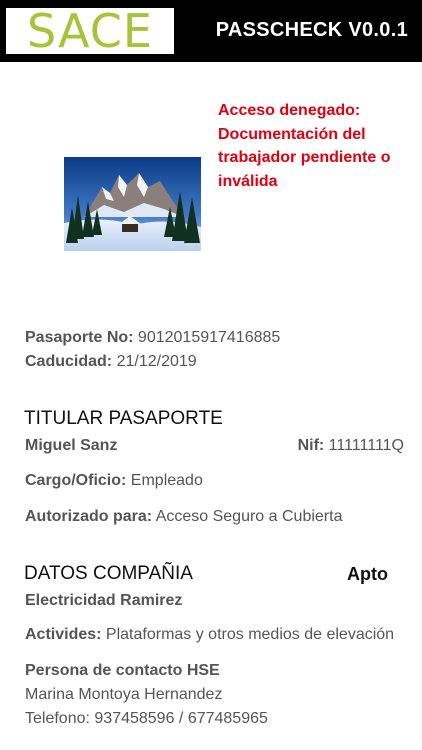 The height and width of the screenshot is (750, 422). I want to click on activities-value: Plataformas y otros medios de elevación, so click(250, 634).